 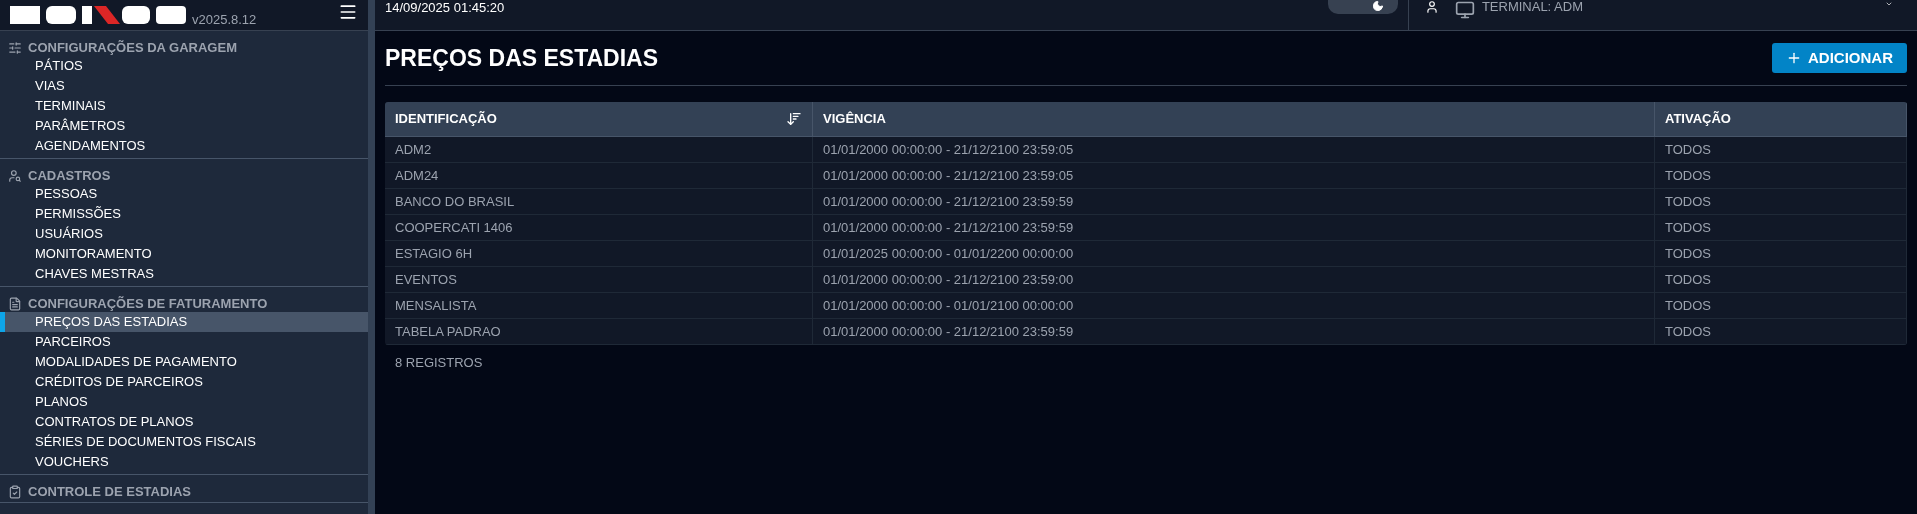 What do you see at coordinates (184, 422) in the screenshot?
I see `nav-item: CONTRATOS DE PLANOS` at bounding box center [184, 422].